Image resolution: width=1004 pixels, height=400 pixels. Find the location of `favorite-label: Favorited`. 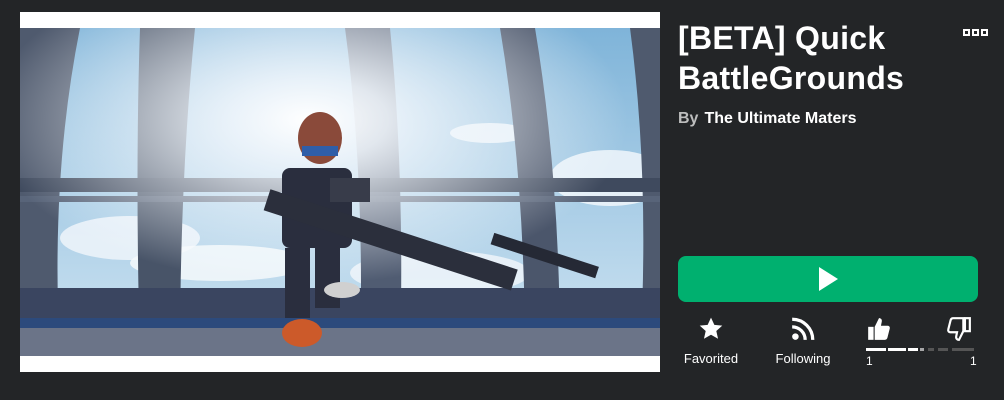

favorite-label: Favorited is located at coordinates (711, 358).